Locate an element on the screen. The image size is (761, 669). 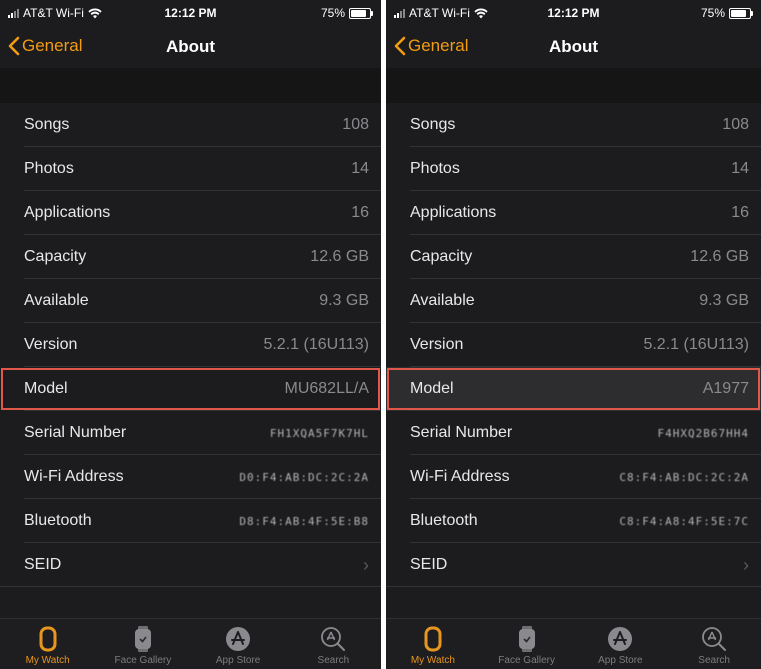
tab-label: App Store is located at coordinates (238, 660).